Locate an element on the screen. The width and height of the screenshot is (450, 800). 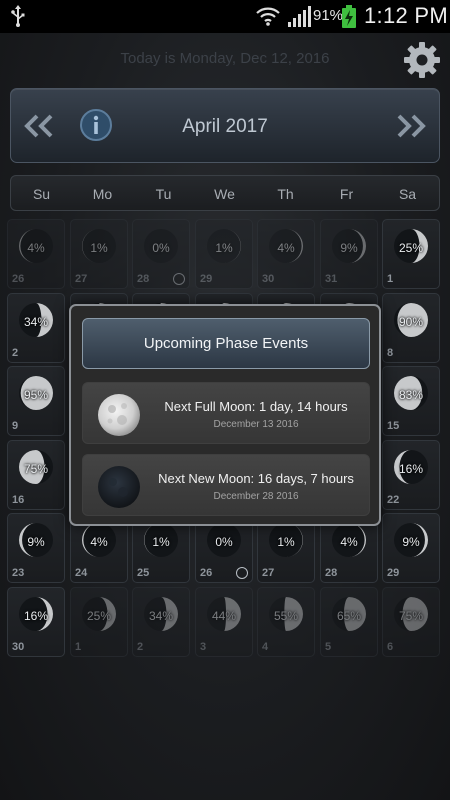
calendar-day: 9% 29 is located at coordinates (411, 548).